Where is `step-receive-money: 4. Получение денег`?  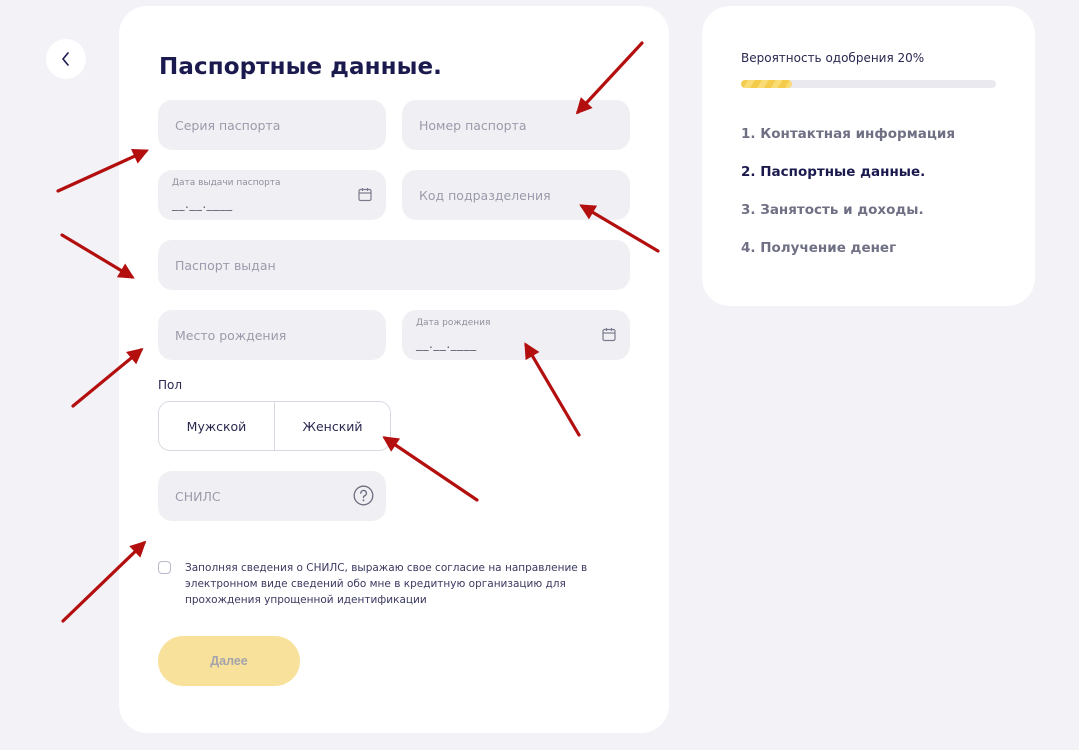 step-receive-money: 4. Получение денег is located at coordinates (819, 248).